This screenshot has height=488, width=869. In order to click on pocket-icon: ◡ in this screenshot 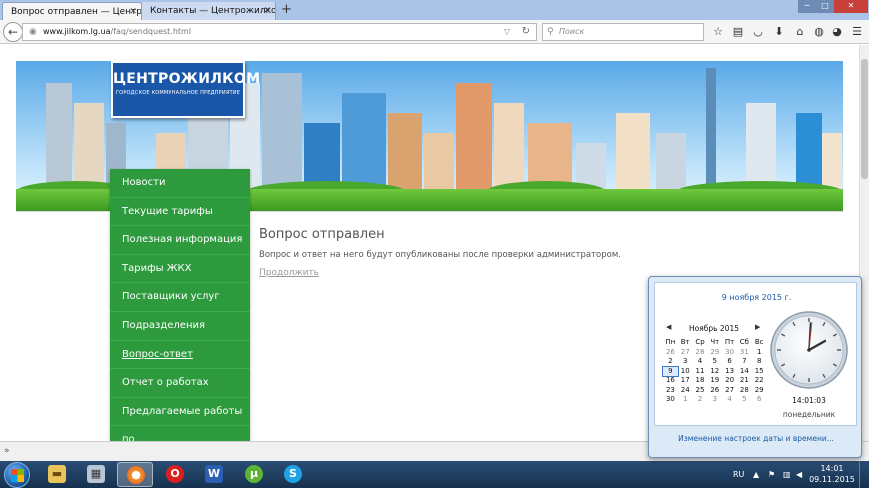, I will do `click(758, 32)`.